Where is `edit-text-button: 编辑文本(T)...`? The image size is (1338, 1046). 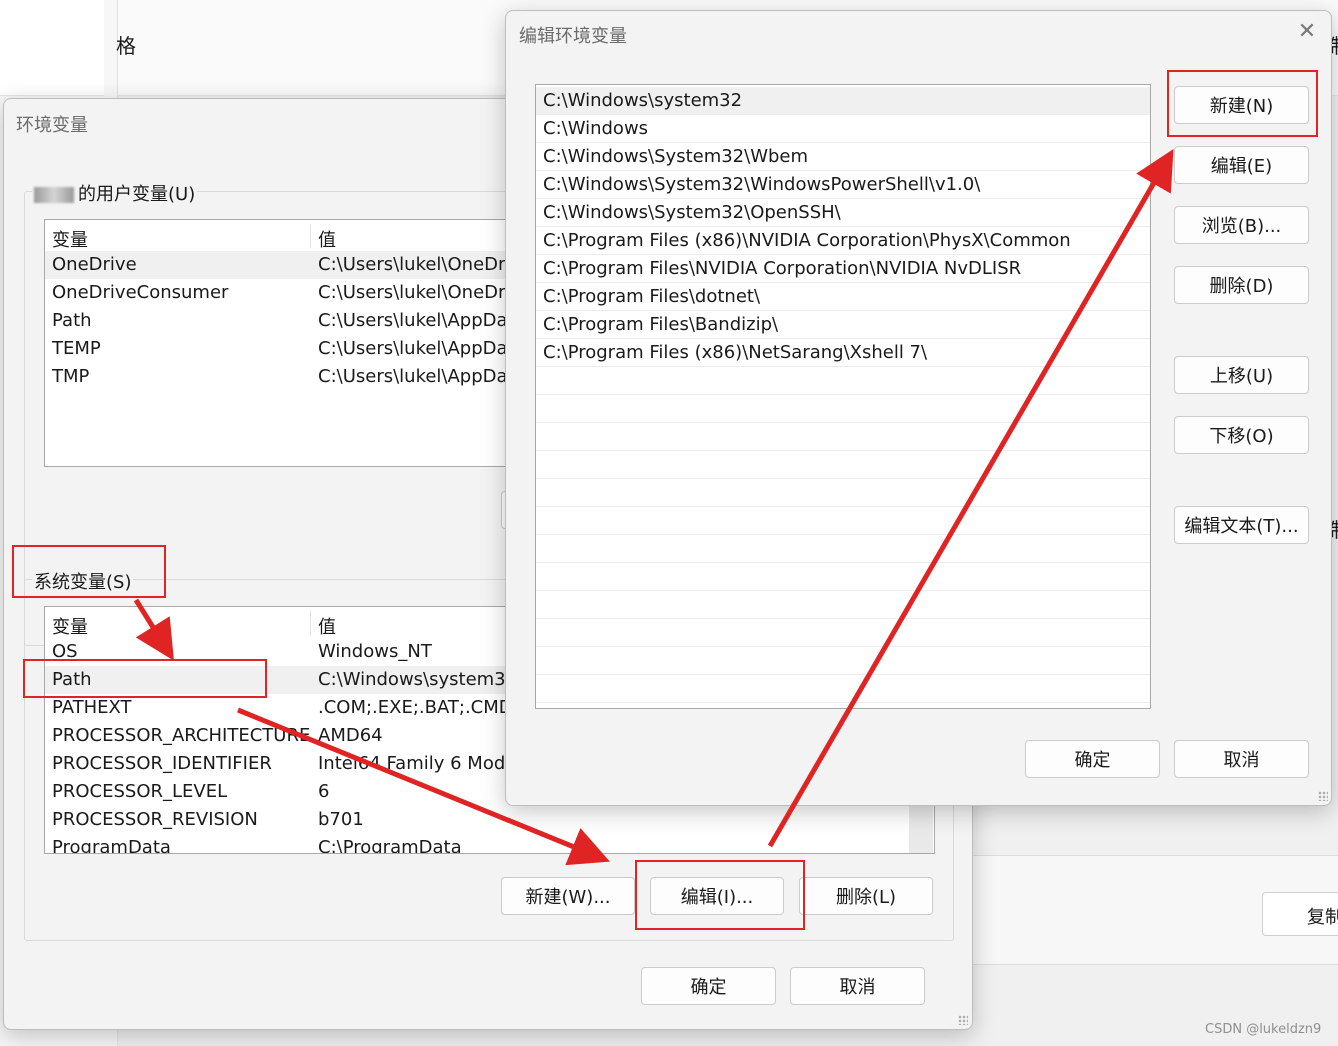 edit-text-button: 编辑文本(T)... is located at coordinates (1241, 525).